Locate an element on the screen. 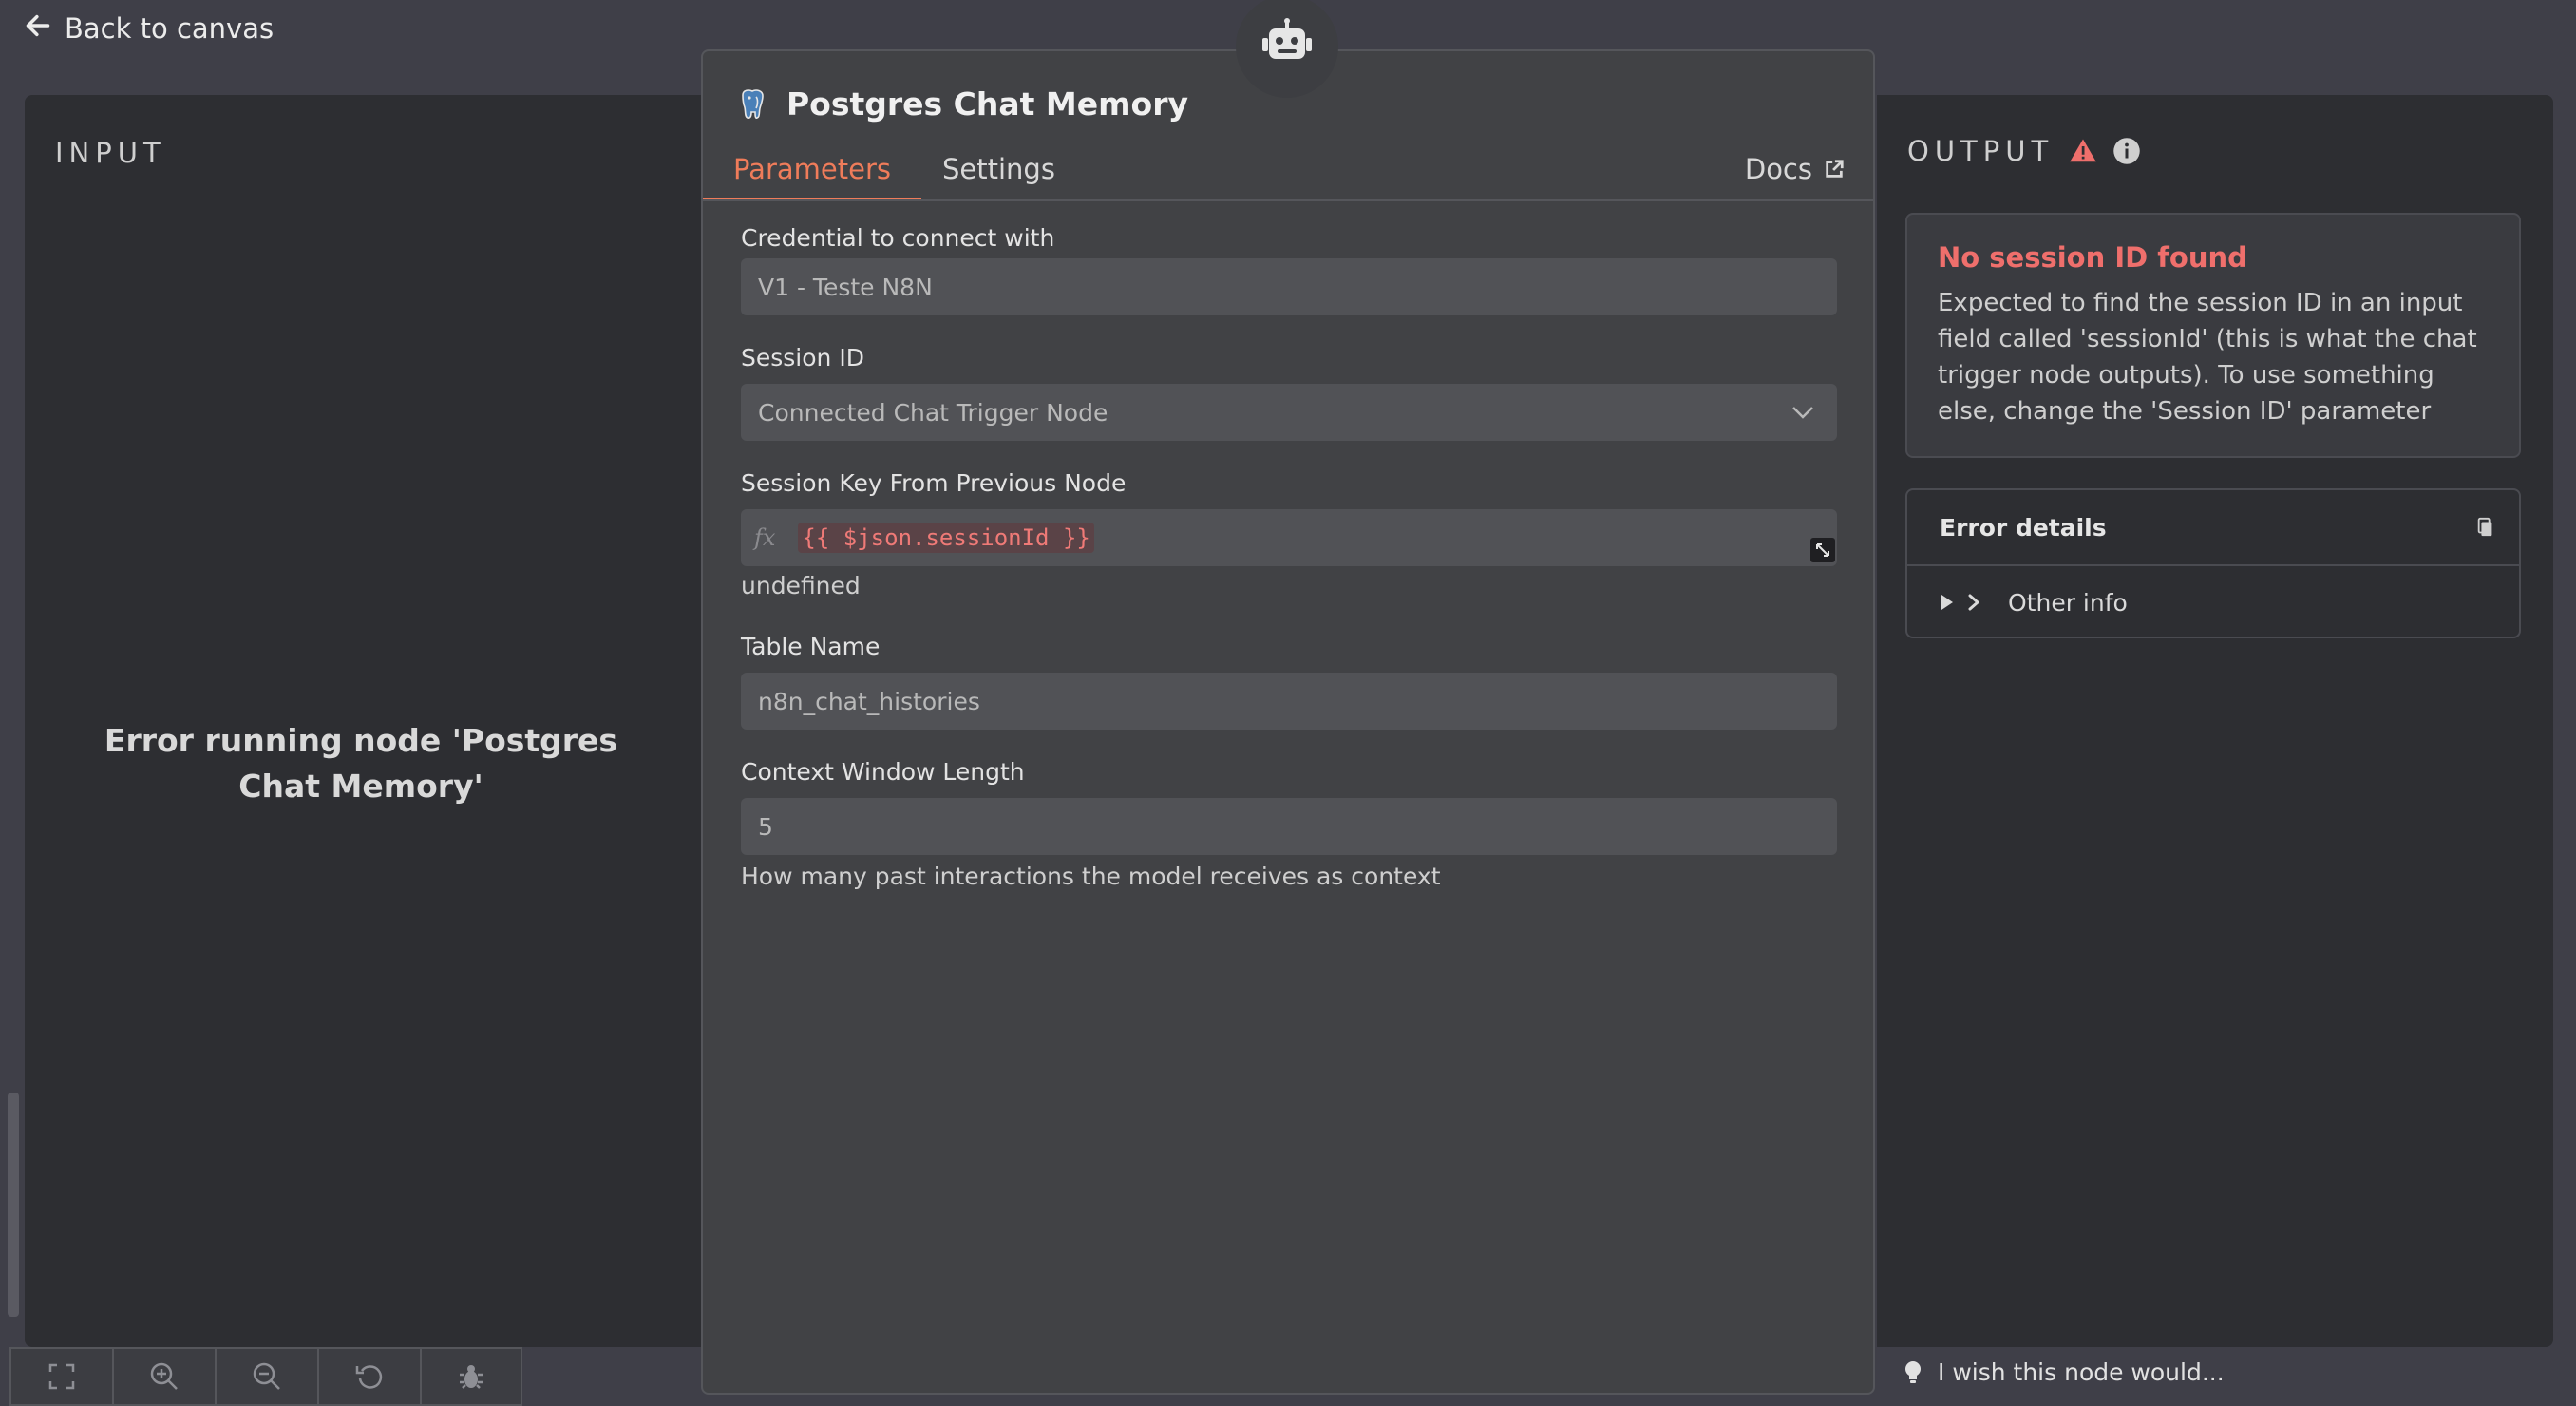  output-panel-title: OUTPUT is located at coordinates (1981, 151).